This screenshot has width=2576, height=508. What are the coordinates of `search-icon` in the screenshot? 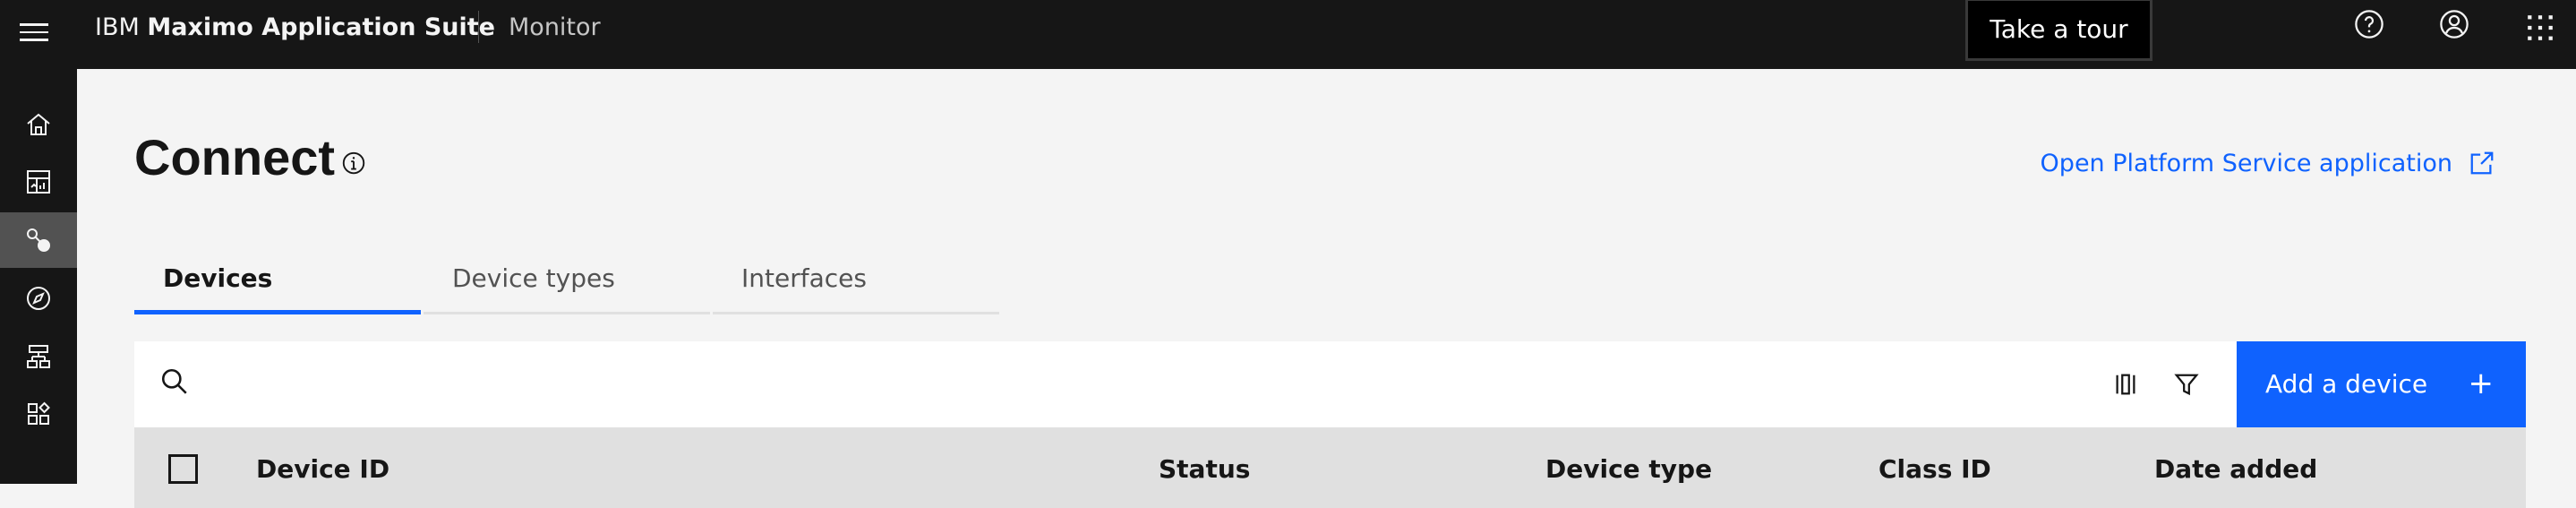 It's located at (177, 384).